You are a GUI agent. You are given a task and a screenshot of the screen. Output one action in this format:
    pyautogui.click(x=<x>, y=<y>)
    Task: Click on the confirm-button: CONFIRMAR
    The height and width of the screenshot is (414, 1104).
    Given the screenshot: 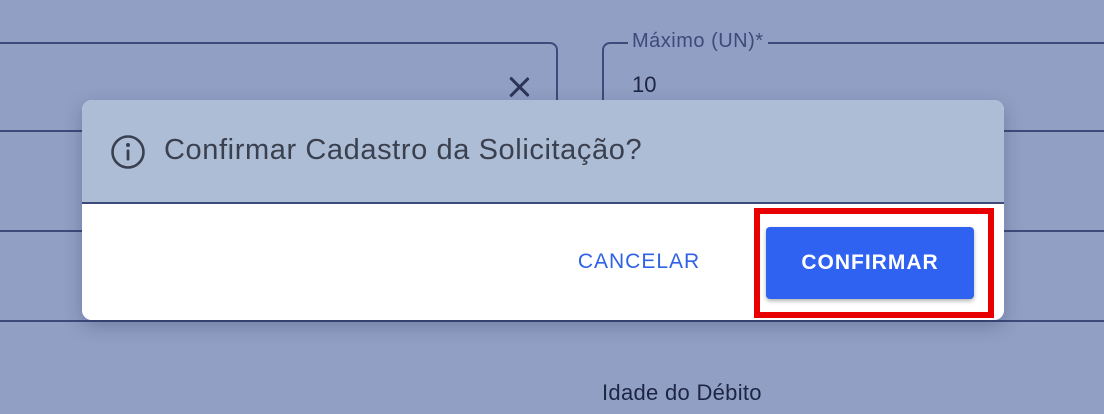 What is the action you would take?
    pyautogui.click(x=870, y=263)
    